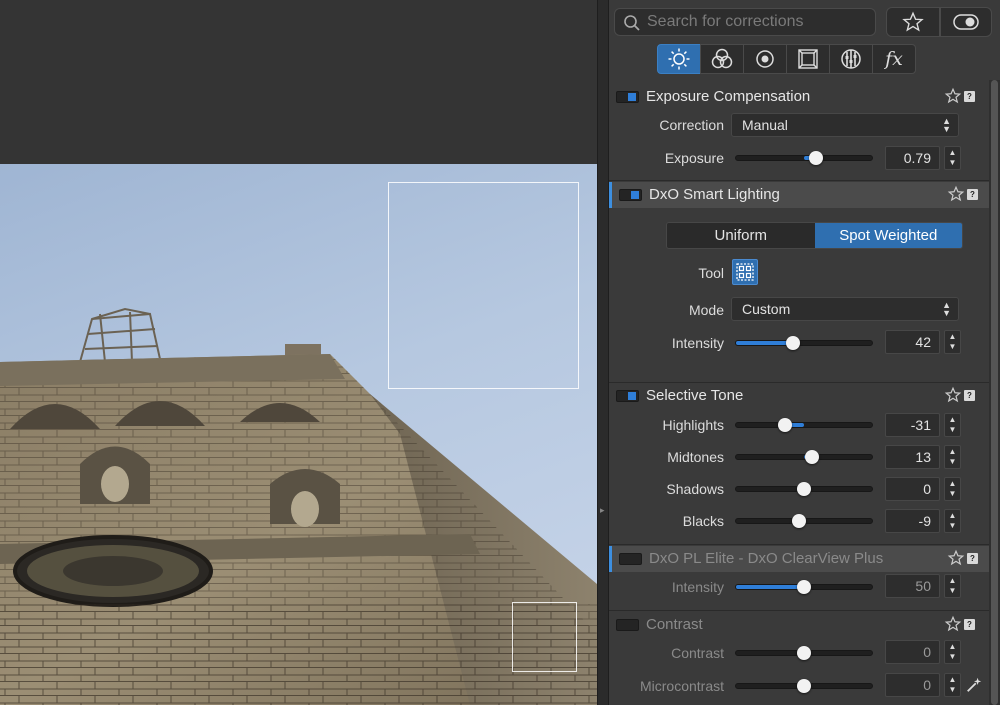 The image size is (1000, 705). What do you see at coordinates (691, 125) in the screenshot?
I see `correction-label: Correction` at bounding box center [691, 125].